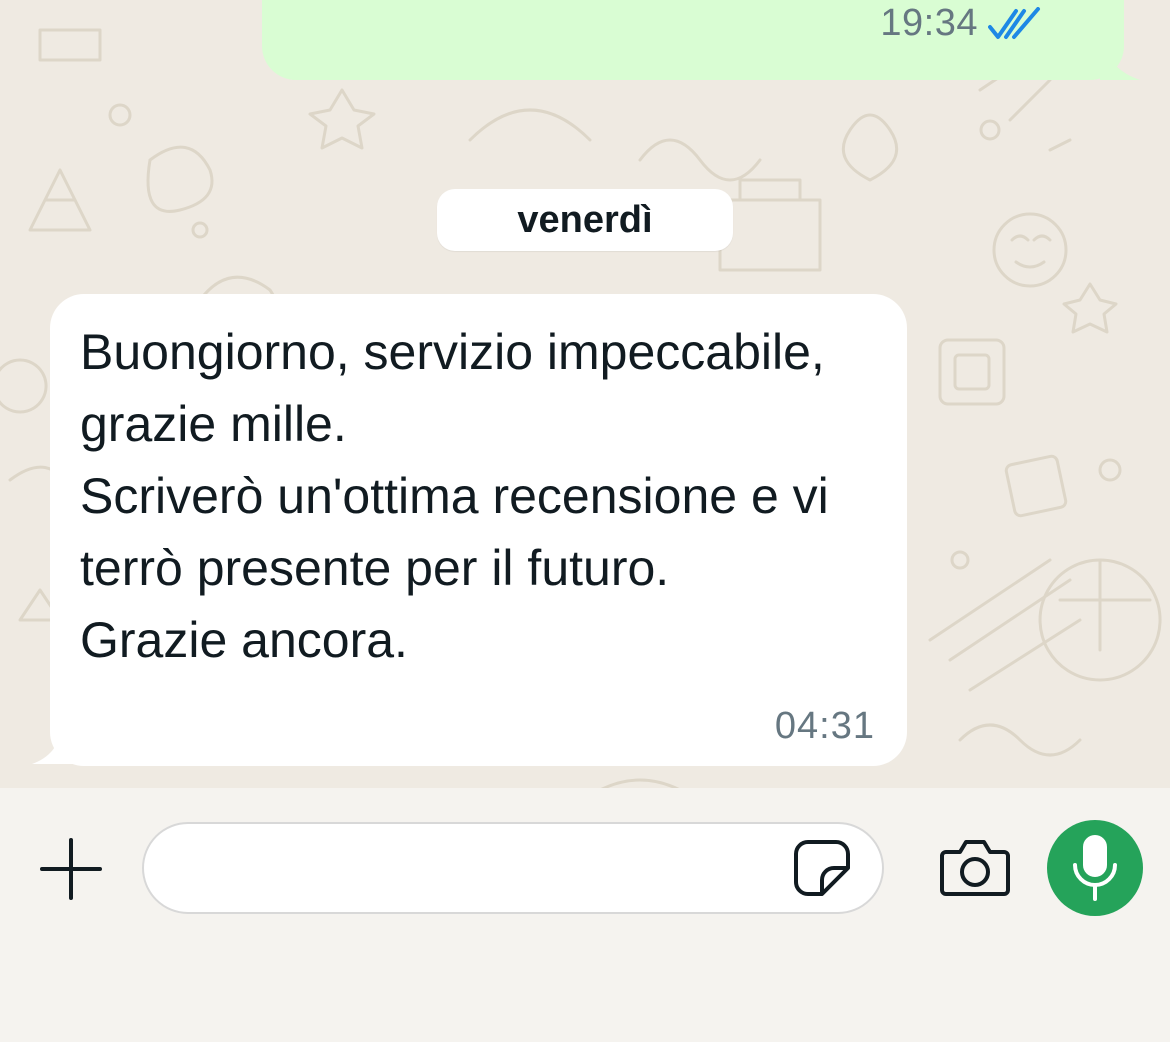  What do you see at coordinates (513, 868) in the screenshot?
I see `message-input` at bounding box center [513, 868].